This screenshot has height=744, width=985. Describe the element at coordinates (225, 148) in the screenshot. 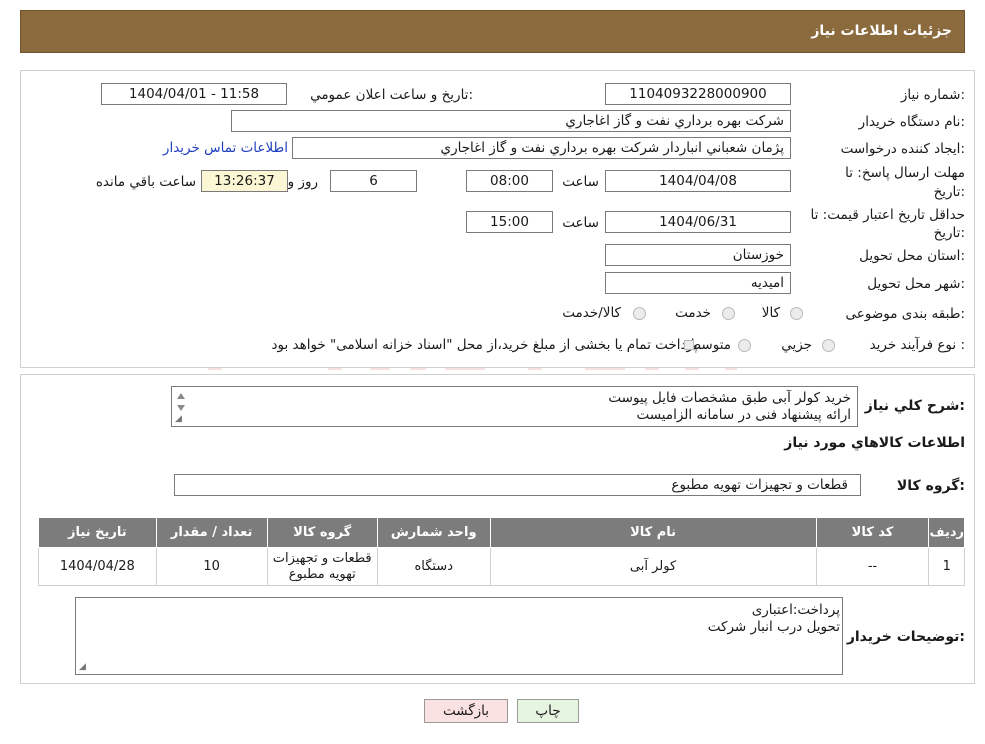

I see `buyer-contact-link: اطلاعات تماس خریدار` at that location.